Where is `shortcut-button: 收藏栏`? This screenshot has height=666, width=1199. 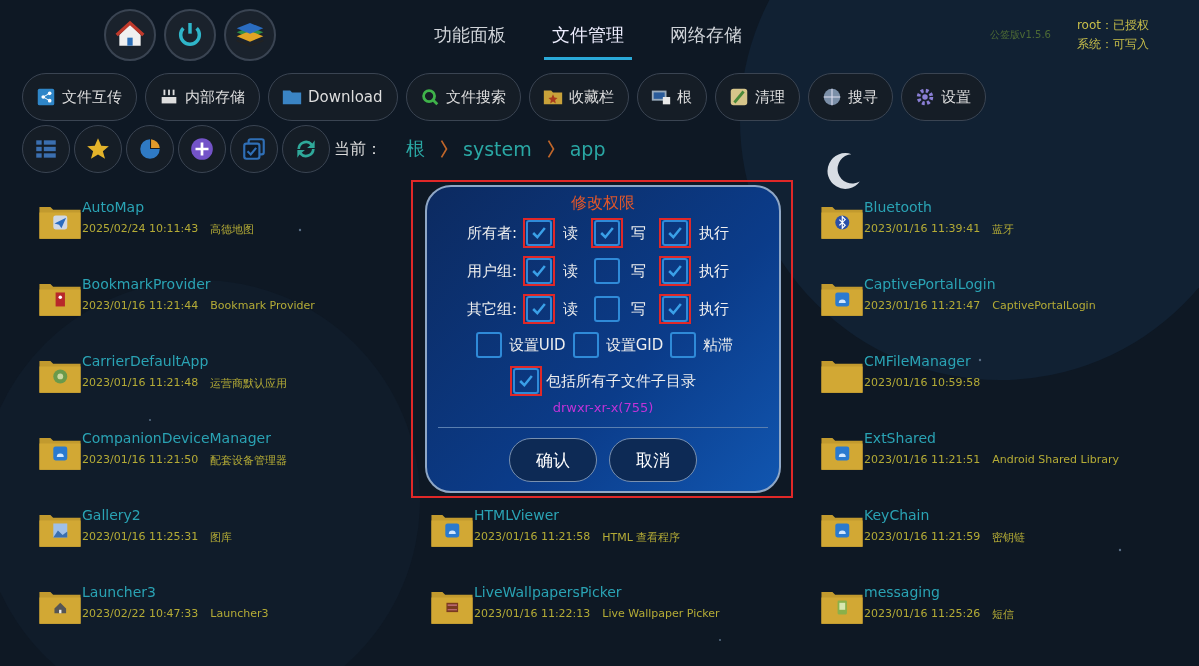
shortcut-button: 收藏栏 is located at coordinates (578, 97).